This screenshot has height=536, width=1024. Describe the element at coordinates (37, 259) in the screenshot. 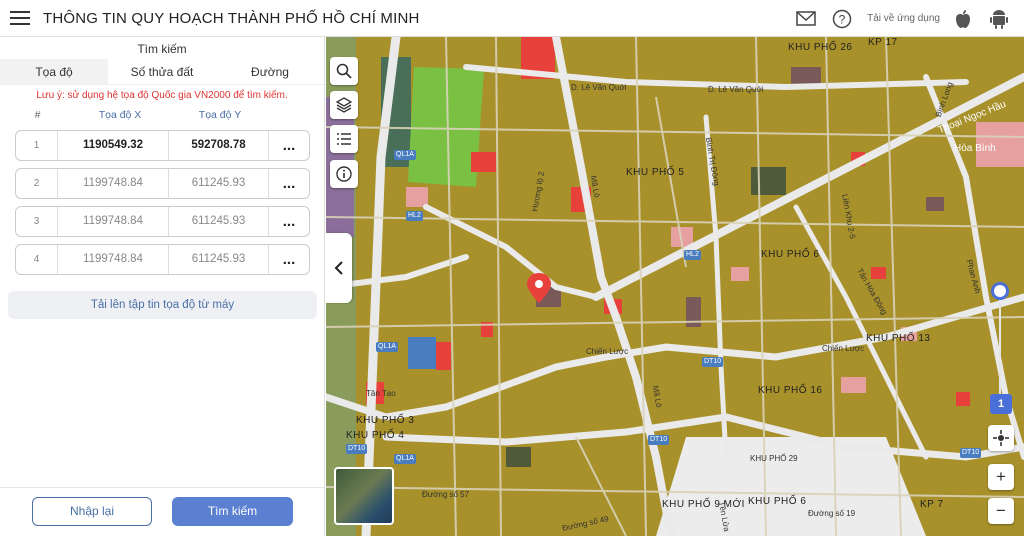

I see `row-index: 4` at that location.